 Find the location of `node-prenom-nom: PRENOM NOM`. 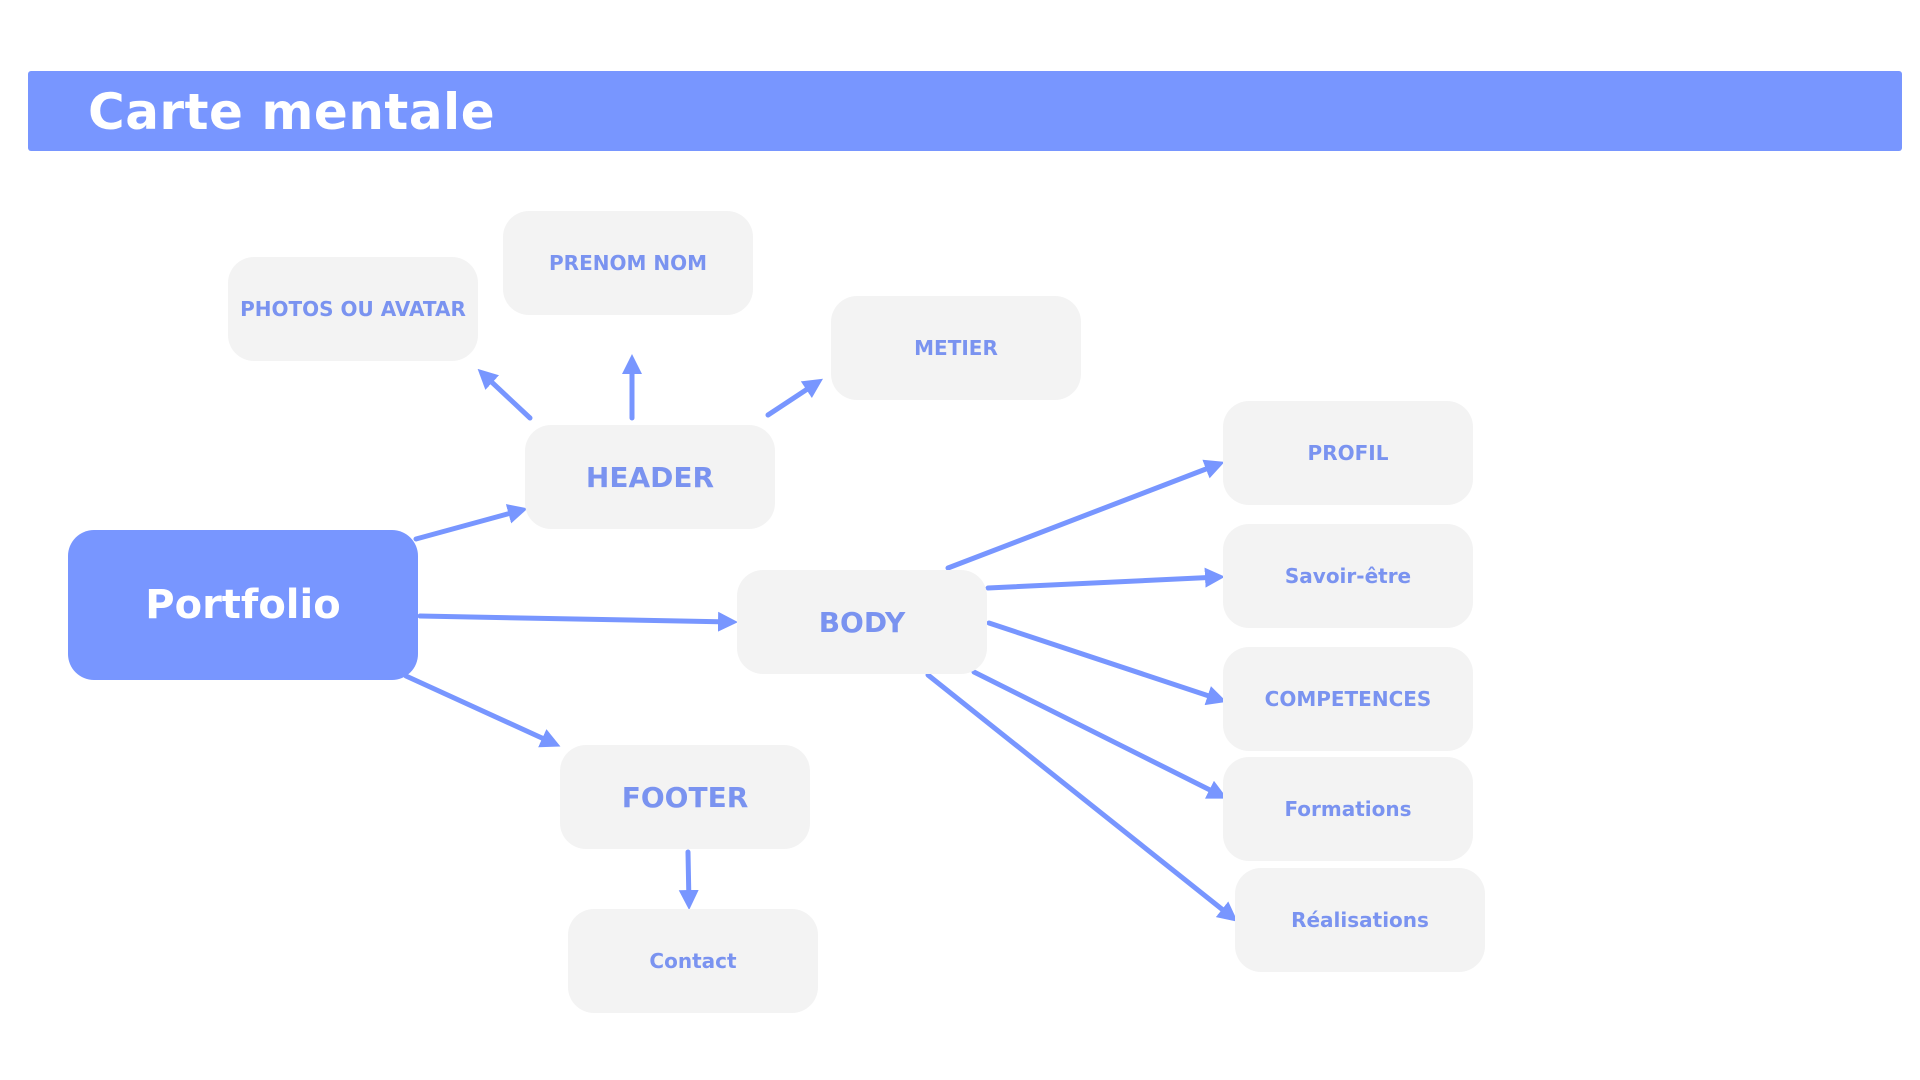

node-prenom-nom: PRENOM NOM is located at coordinates (628, 263).